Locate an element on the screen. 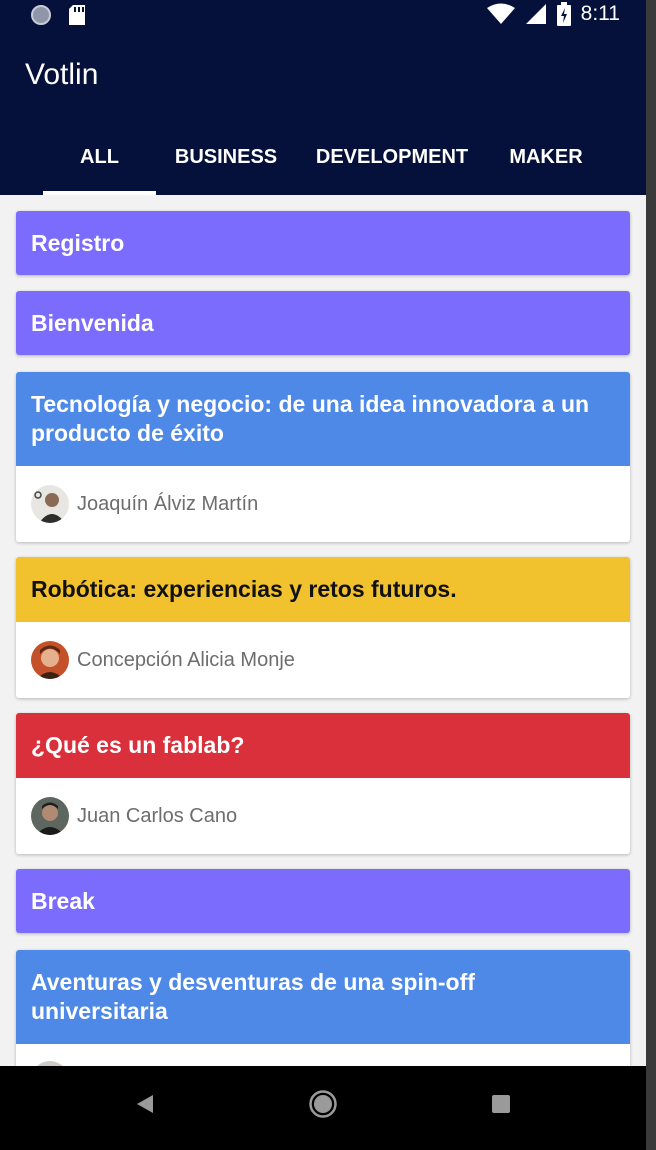 This screenshot has height=1150, width=656. tab-all: ALL is located at coordinates (99, 157).